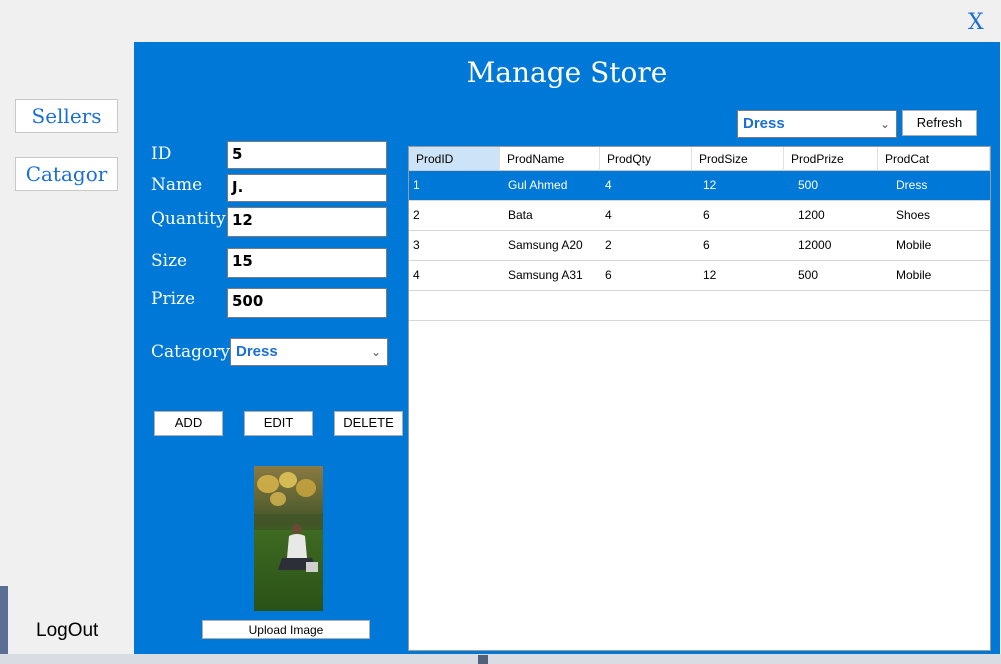 The height and width of the screenshot is (664, 1001). What do you see at coordinates (307, 303) in the screenshot?
I see `prize-field: 500` at bounding box center [307, 303].